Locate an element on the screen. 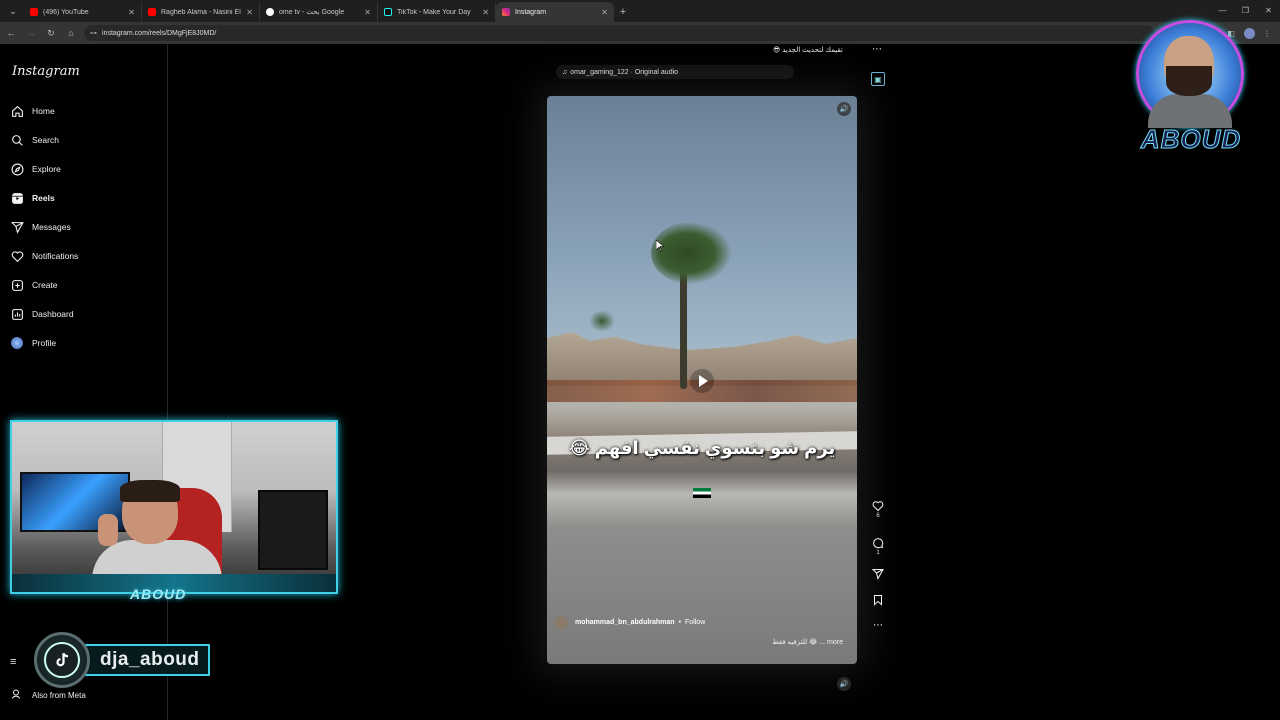 This screenshot has height=720, width=1280. address-bar: ⊶ instagram.com/reels/DMgFjE8J0MD/ is located at coordinates (619, 33).